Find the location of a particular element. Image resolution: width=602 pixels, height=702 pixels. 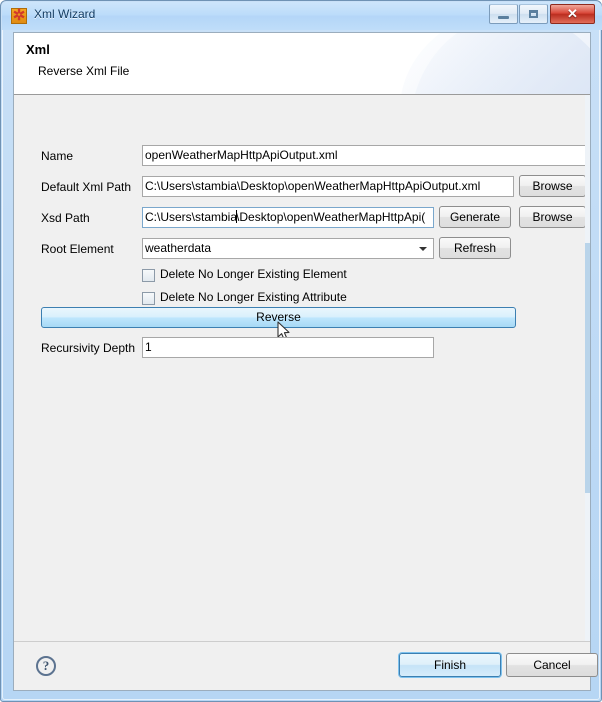

scrollbar-thumb is located at coordinates (587, 368).